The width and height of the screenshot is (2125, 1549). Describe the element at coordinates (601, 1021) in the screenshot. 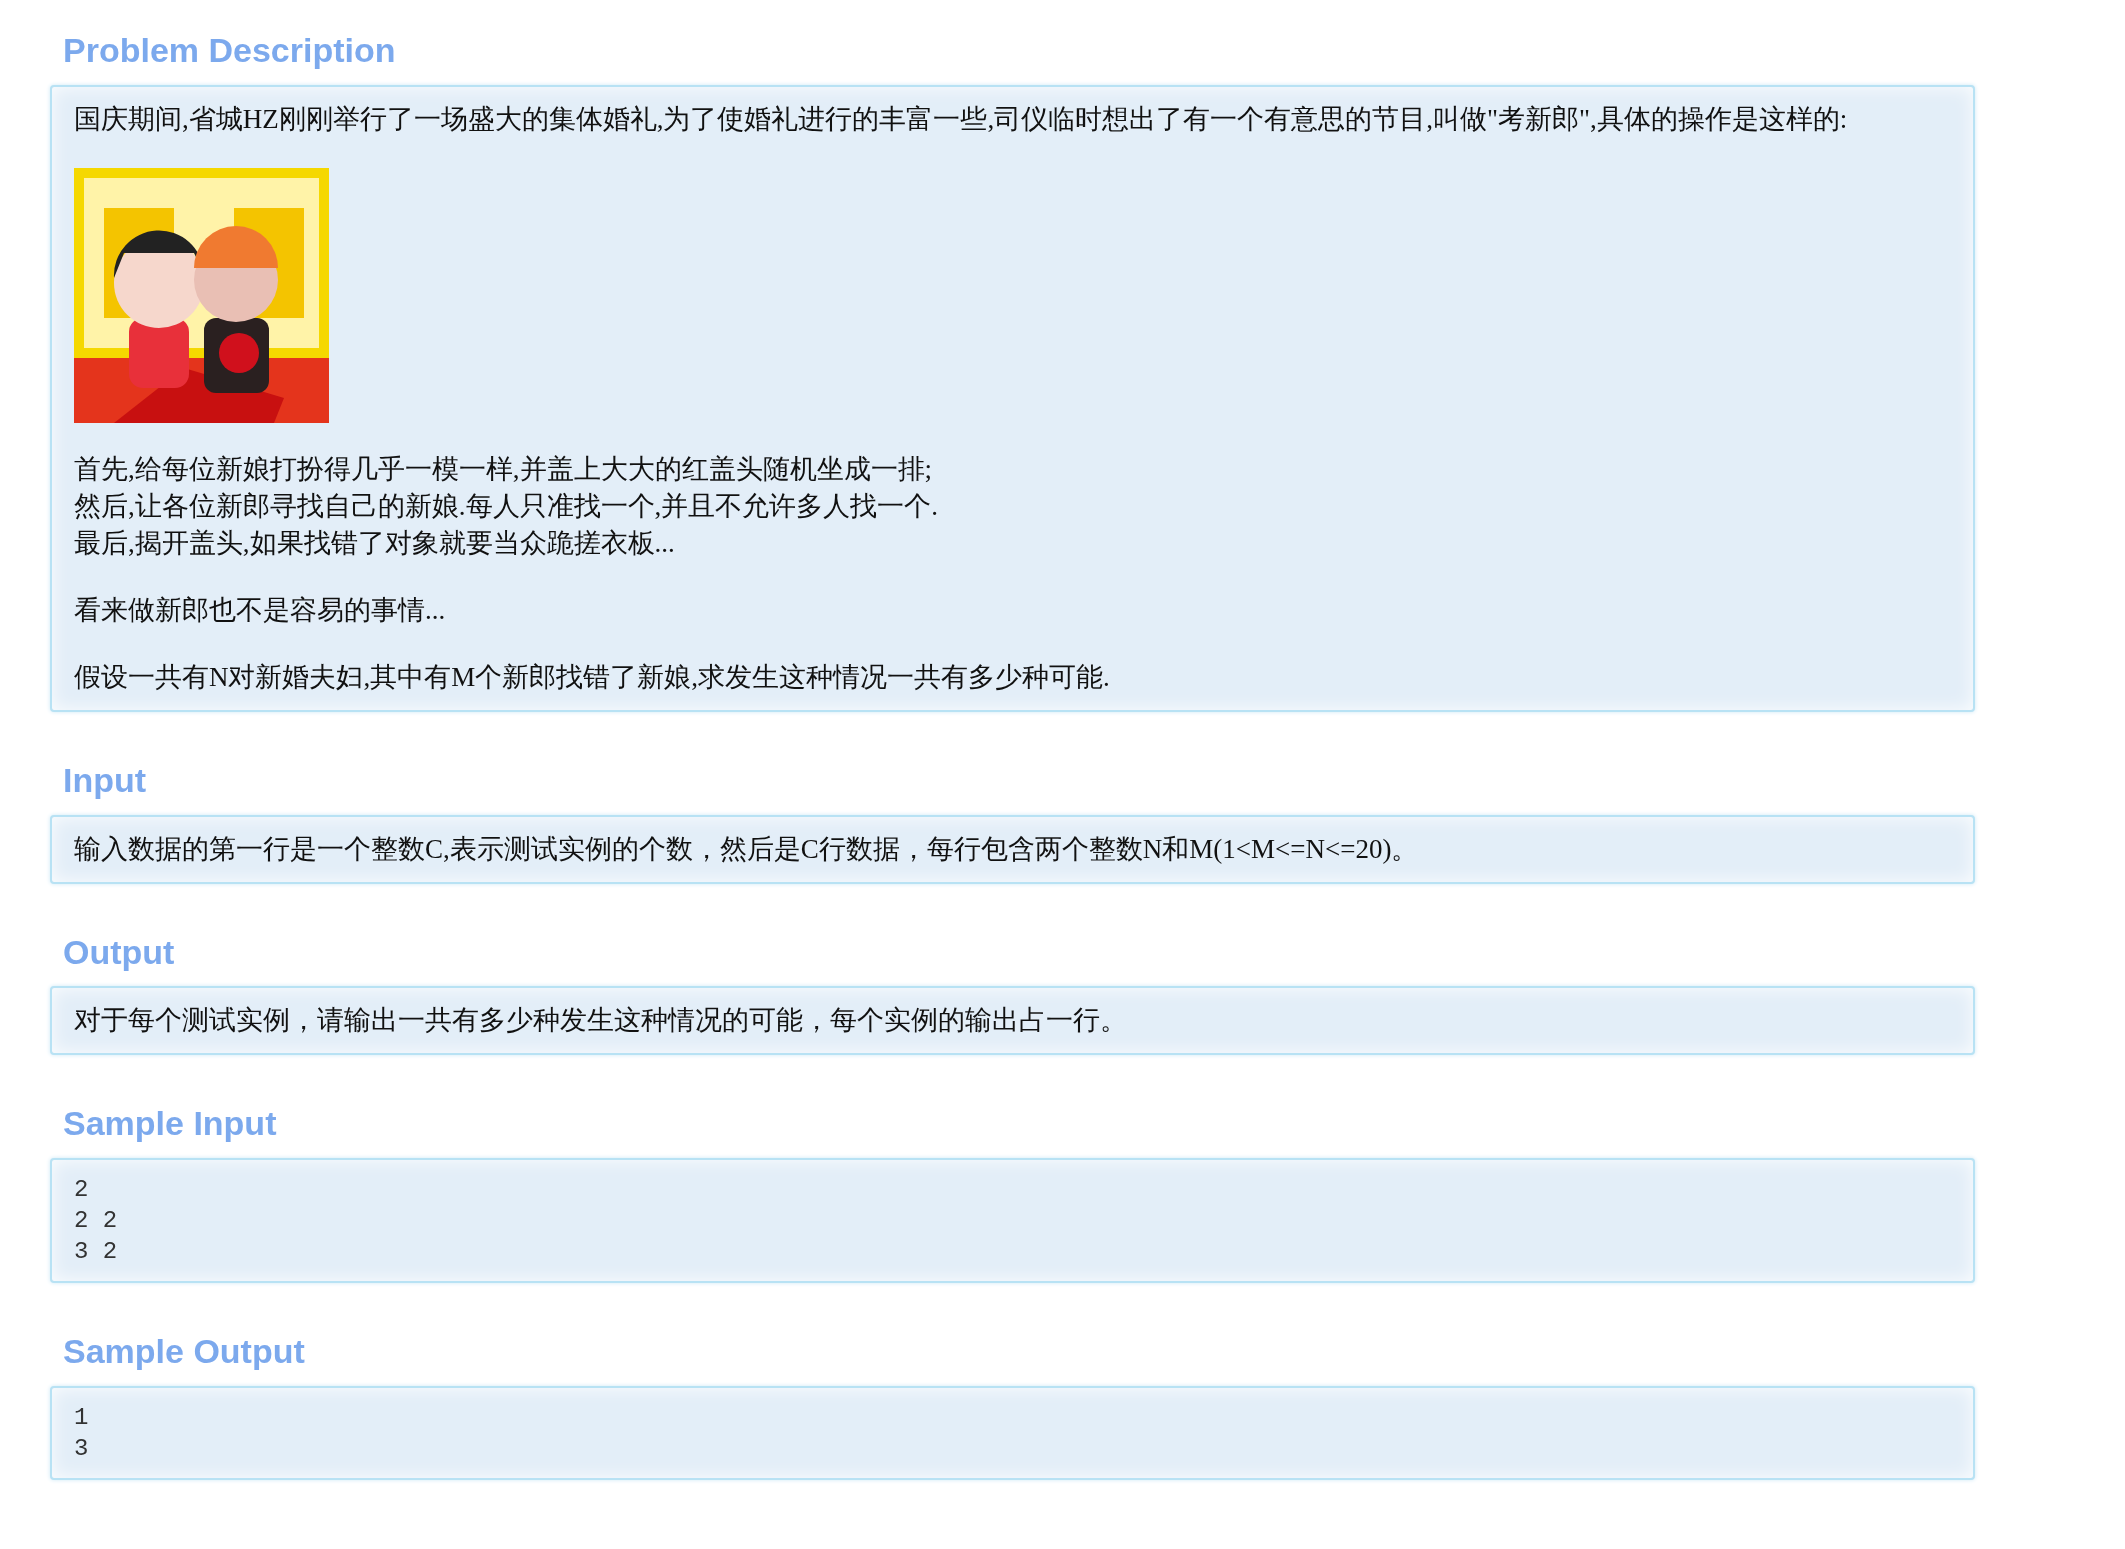

I see `text-line: 对于每个测试实例，请输出一共有多少种发生这种情况的可能，每个实例的输出占一行。` at that location.